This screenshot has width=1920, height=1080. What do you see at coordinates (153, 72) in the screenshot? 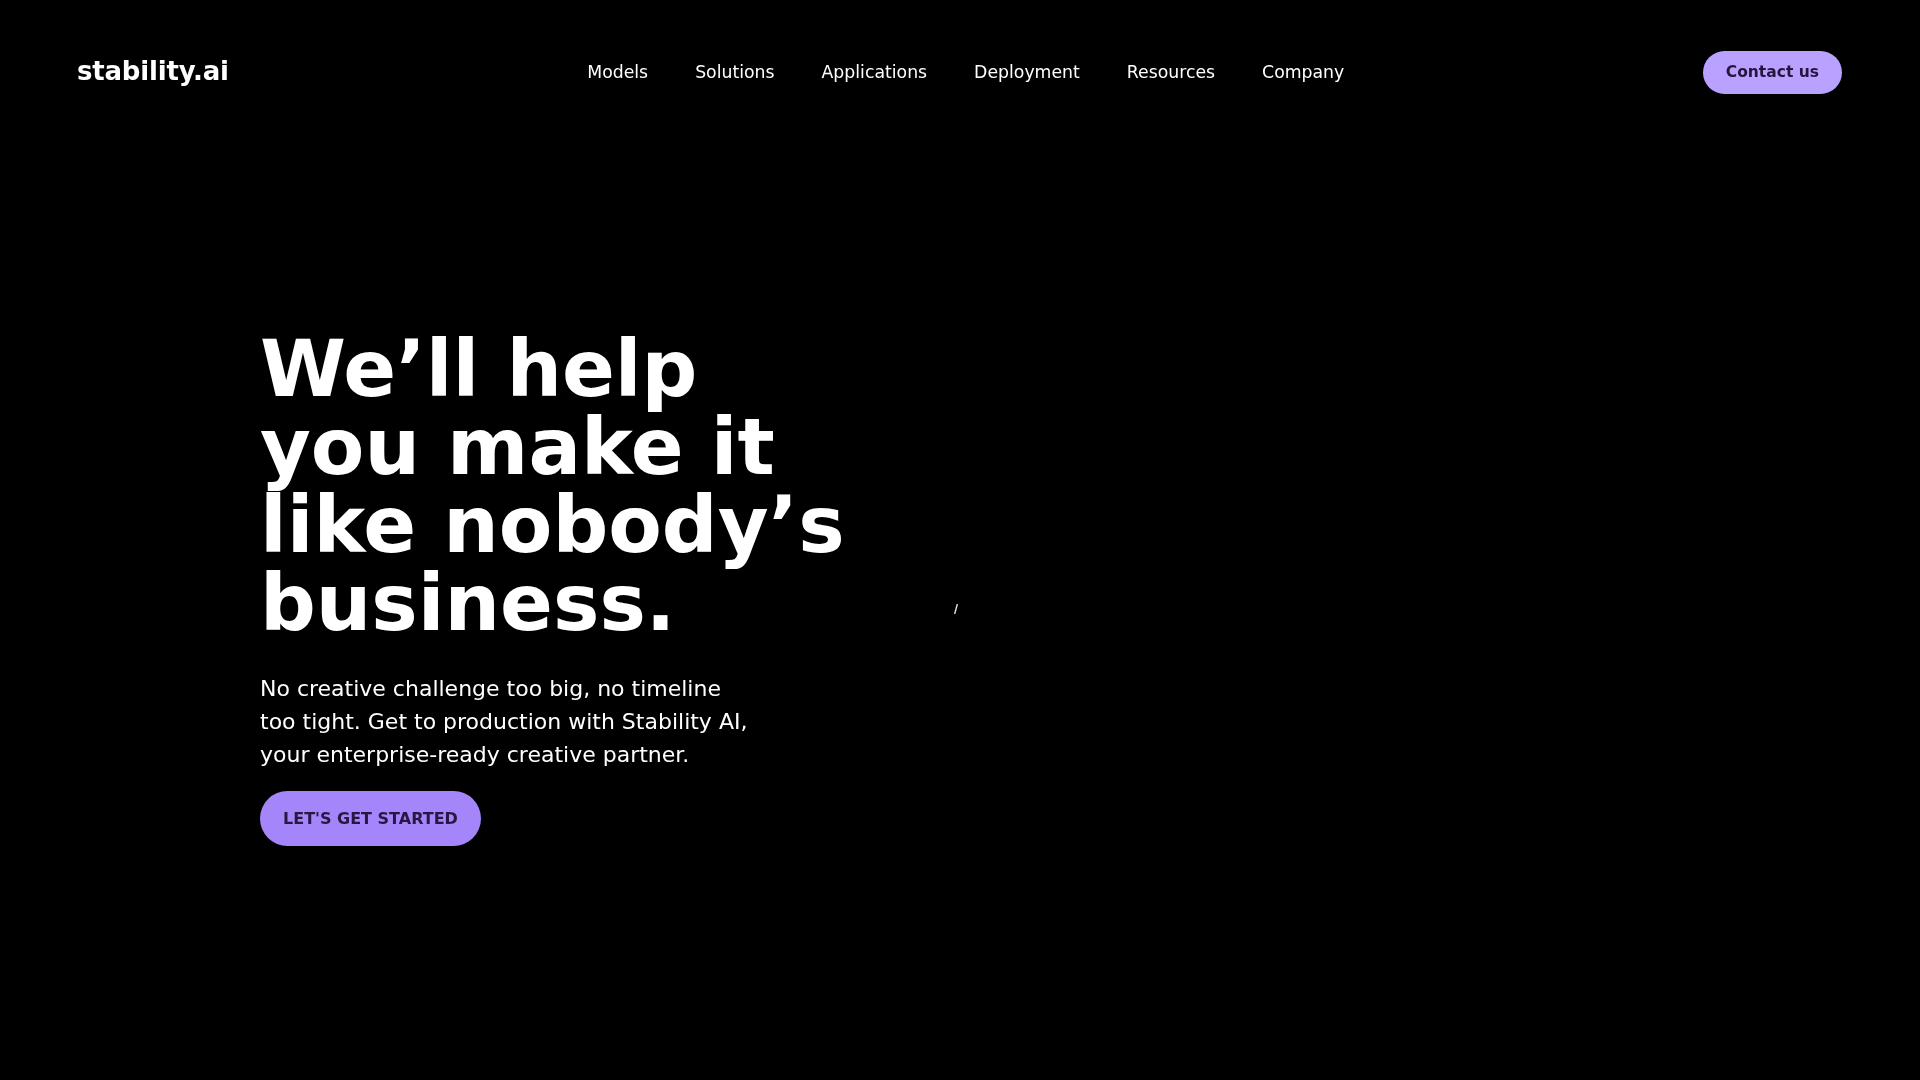
I see `site-logo: stability.ai` at bounding box center [153, 72].